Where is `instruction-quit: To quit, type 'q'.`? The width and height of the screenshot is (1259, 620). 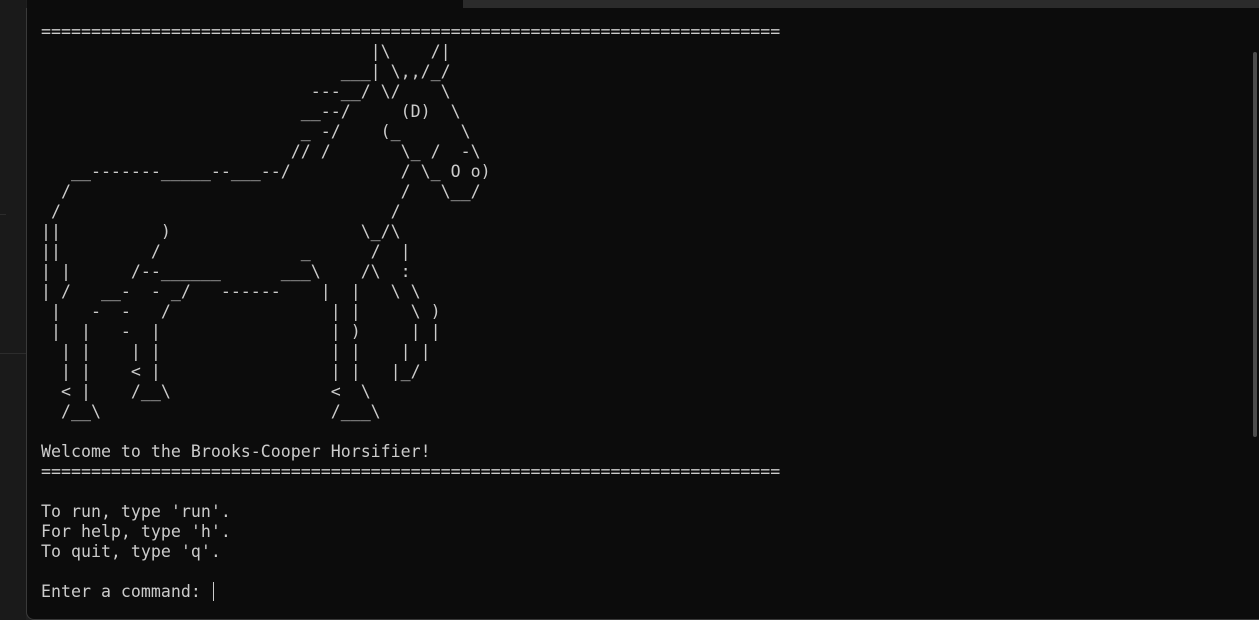 instruction-quit: To quit, type 'q'. is located at coordinates (131, 551).